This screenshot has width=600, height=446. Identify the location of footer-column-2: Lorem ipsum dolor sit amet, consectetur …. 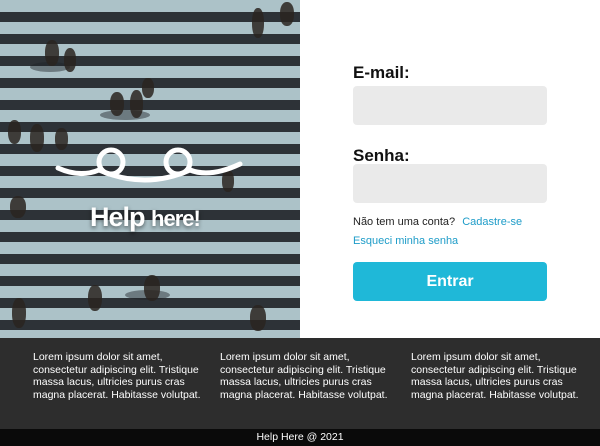
(304, 376).